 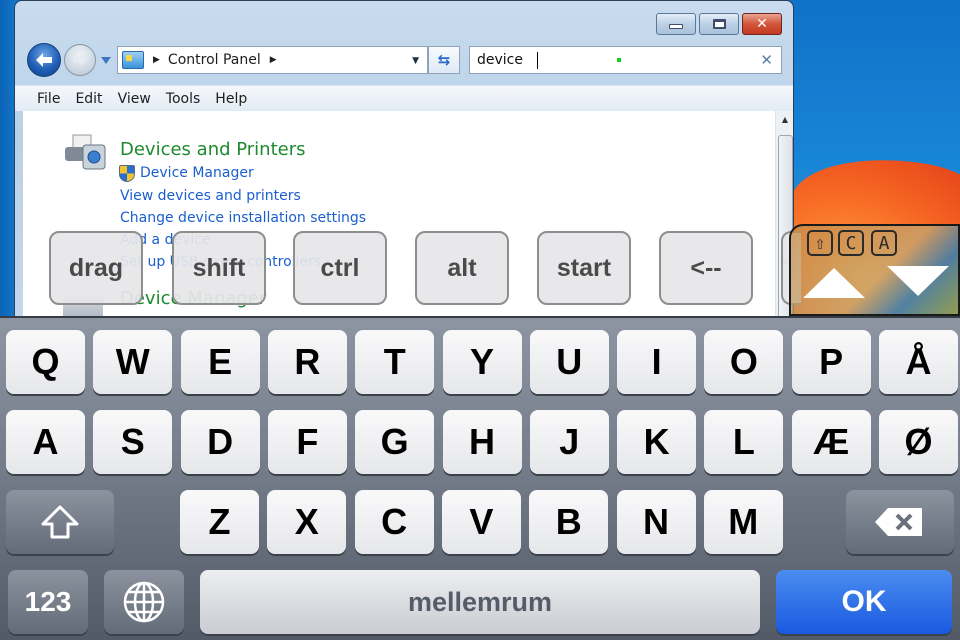 What do you see at coordinates (133, 442) in the screenshot?
I see `key-s: S` at bounding box center [133, 442].